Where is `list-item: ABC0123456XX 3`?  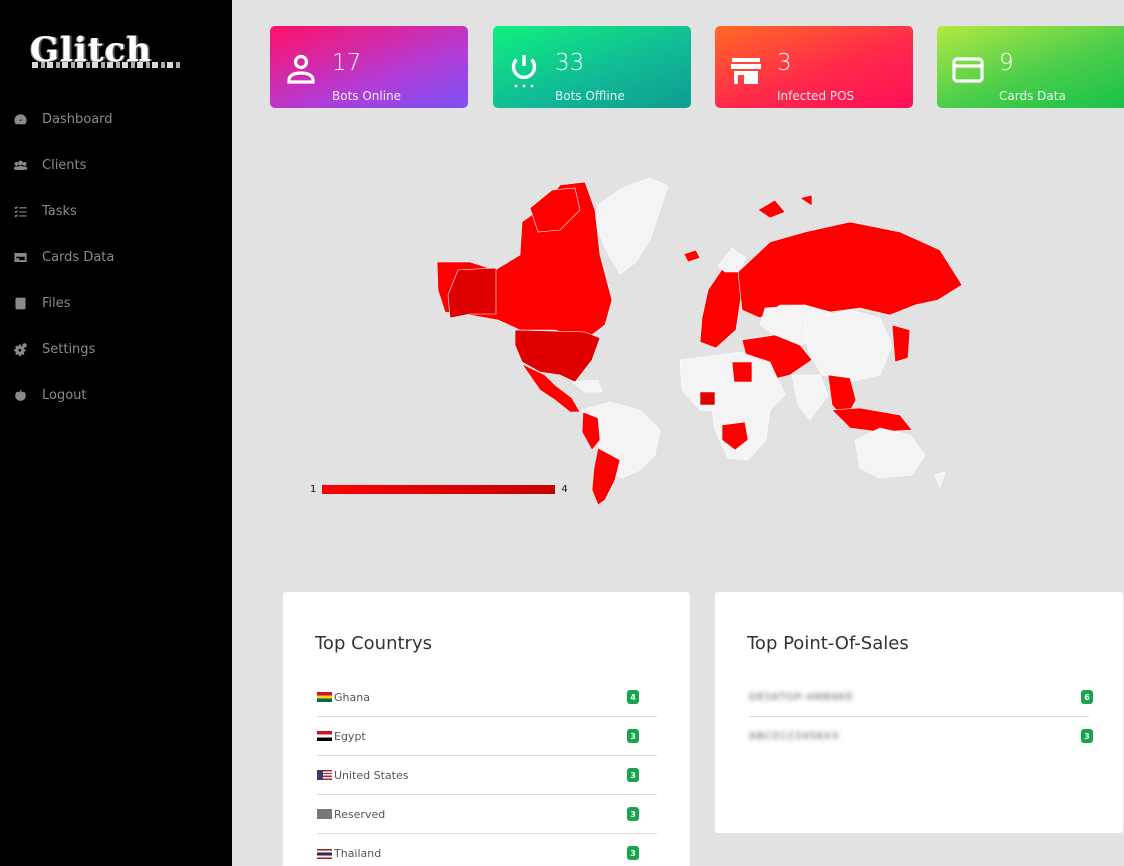 list-item: ABC0123456XX 3 is located at coordinates (921, 736).